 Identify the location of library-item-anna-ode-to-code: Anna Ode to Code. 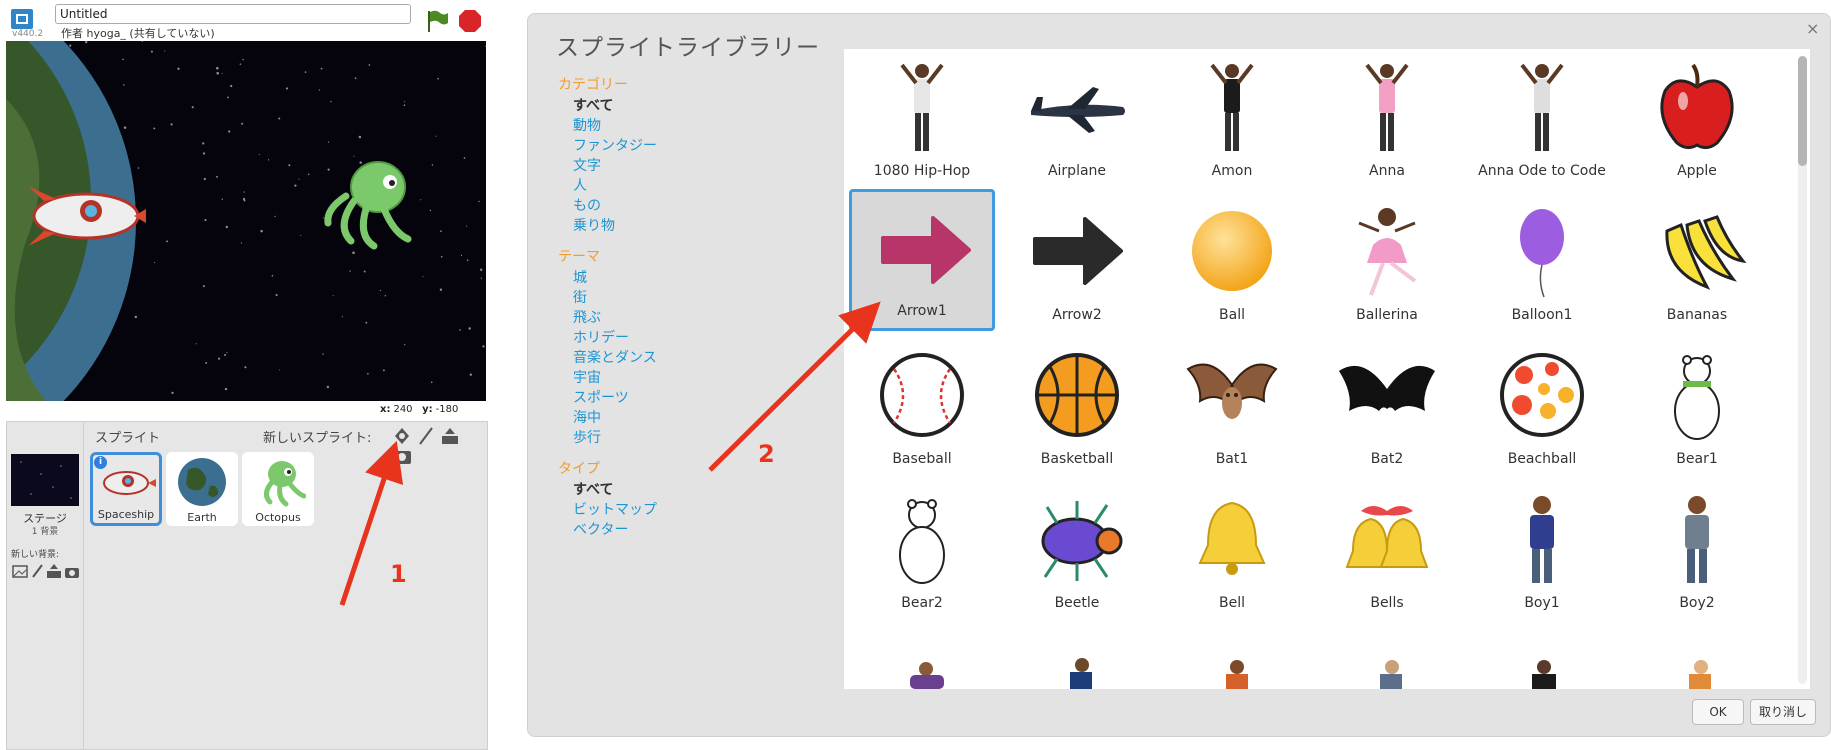
(1542, 120).